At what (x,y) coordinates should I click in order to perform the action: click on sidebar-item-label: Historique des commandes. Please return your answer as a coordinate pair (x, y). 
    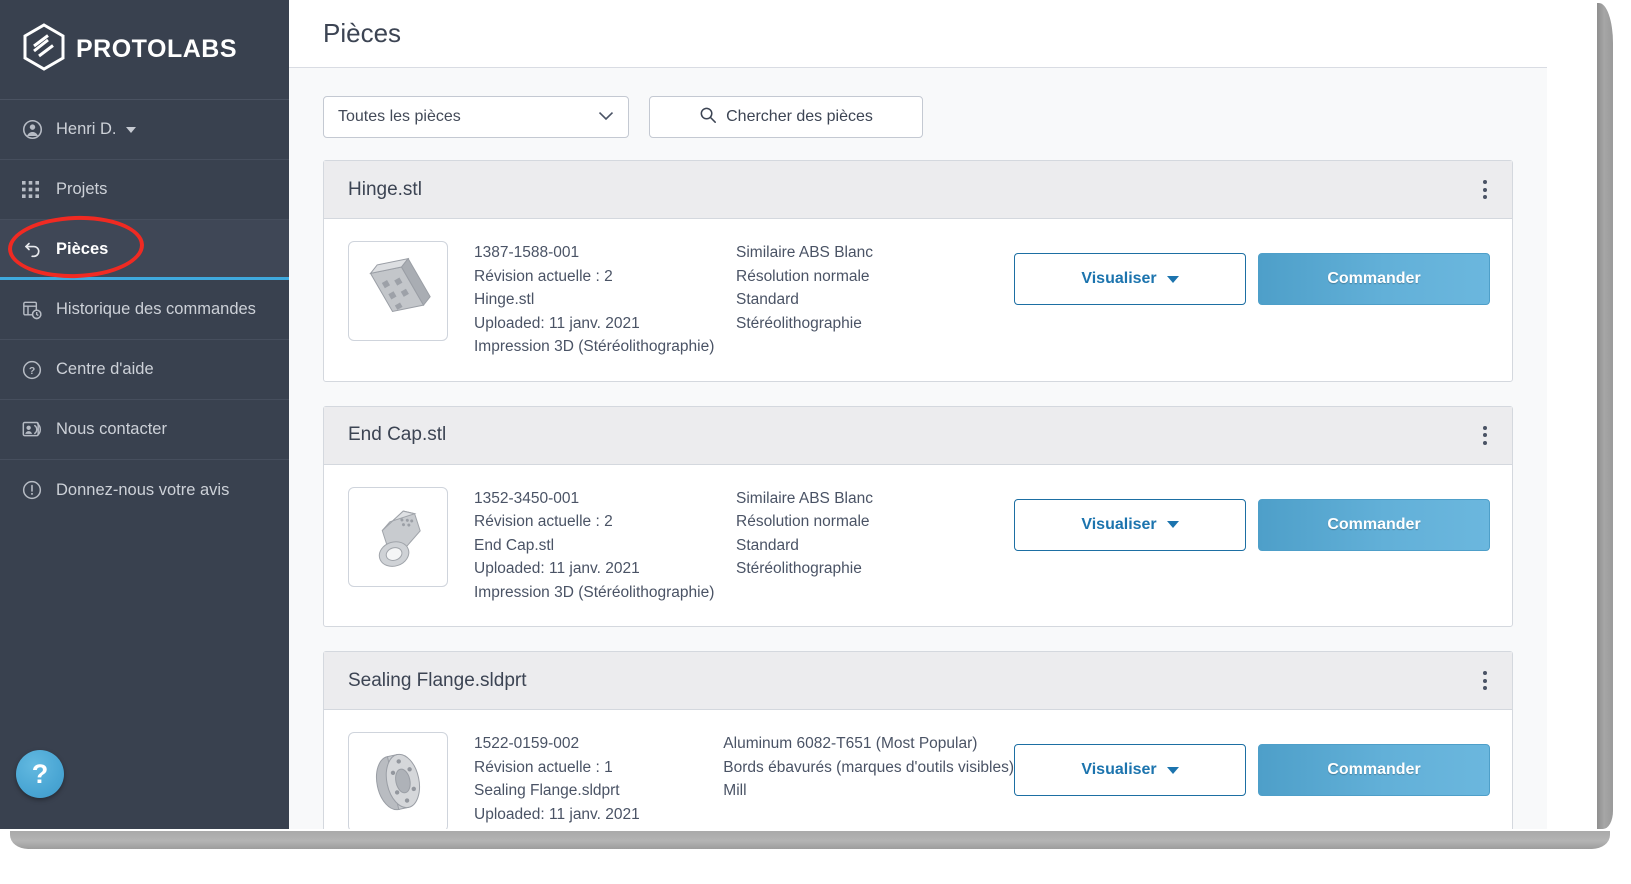
    Looking at the image, I should click on (156, 309).